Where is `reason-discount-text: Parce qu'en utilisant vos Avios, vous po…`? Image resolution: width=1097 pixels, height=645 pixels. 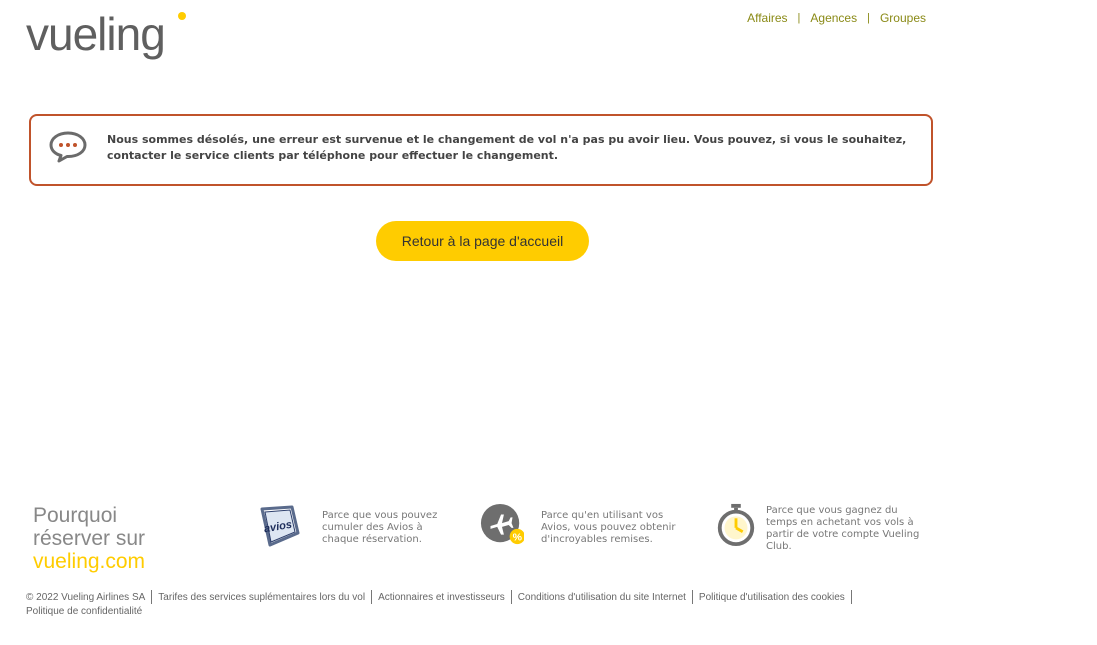
reason-discount-text: Parce qu'en utilisant vos Avios, vous po… is located at coordinates (608, 527).